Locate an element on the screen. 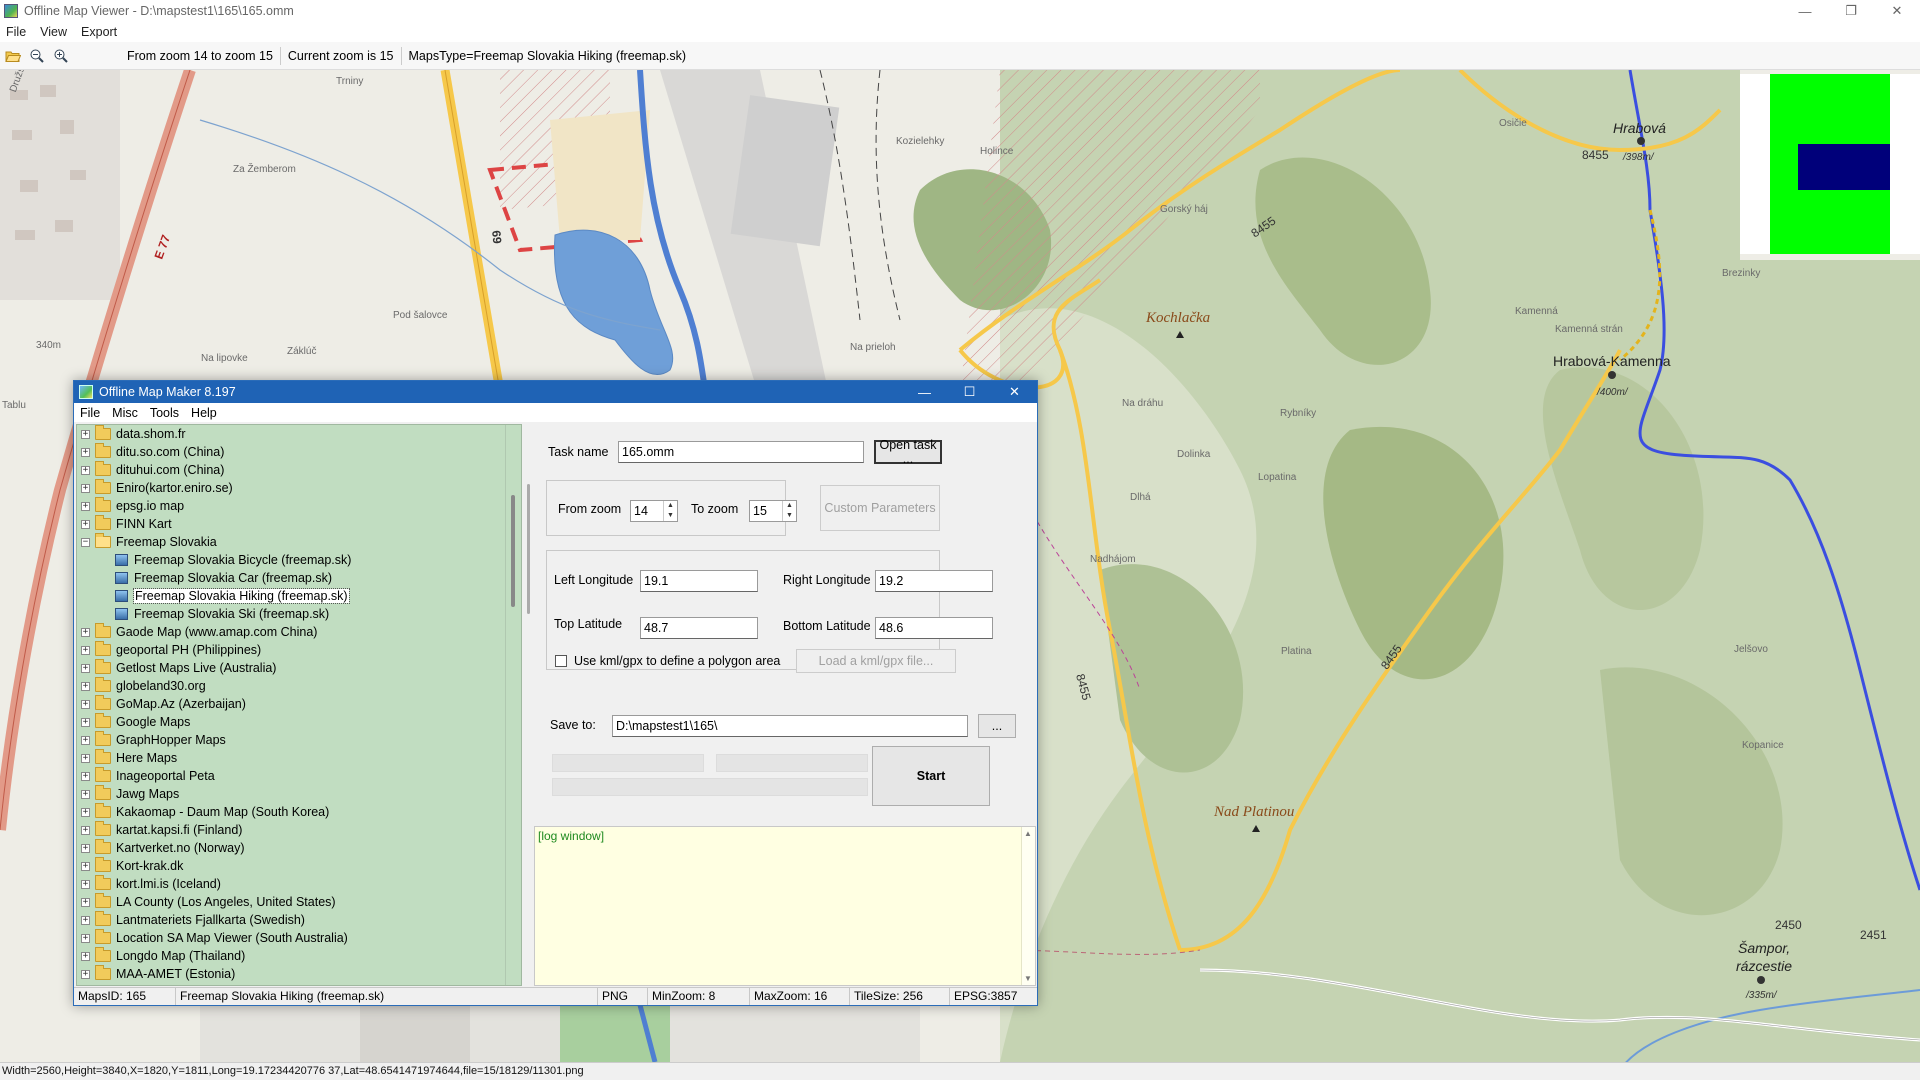  tree-folder-item: + GoMap.Az (Azerbaijan) is located at coordinates (291, 704).